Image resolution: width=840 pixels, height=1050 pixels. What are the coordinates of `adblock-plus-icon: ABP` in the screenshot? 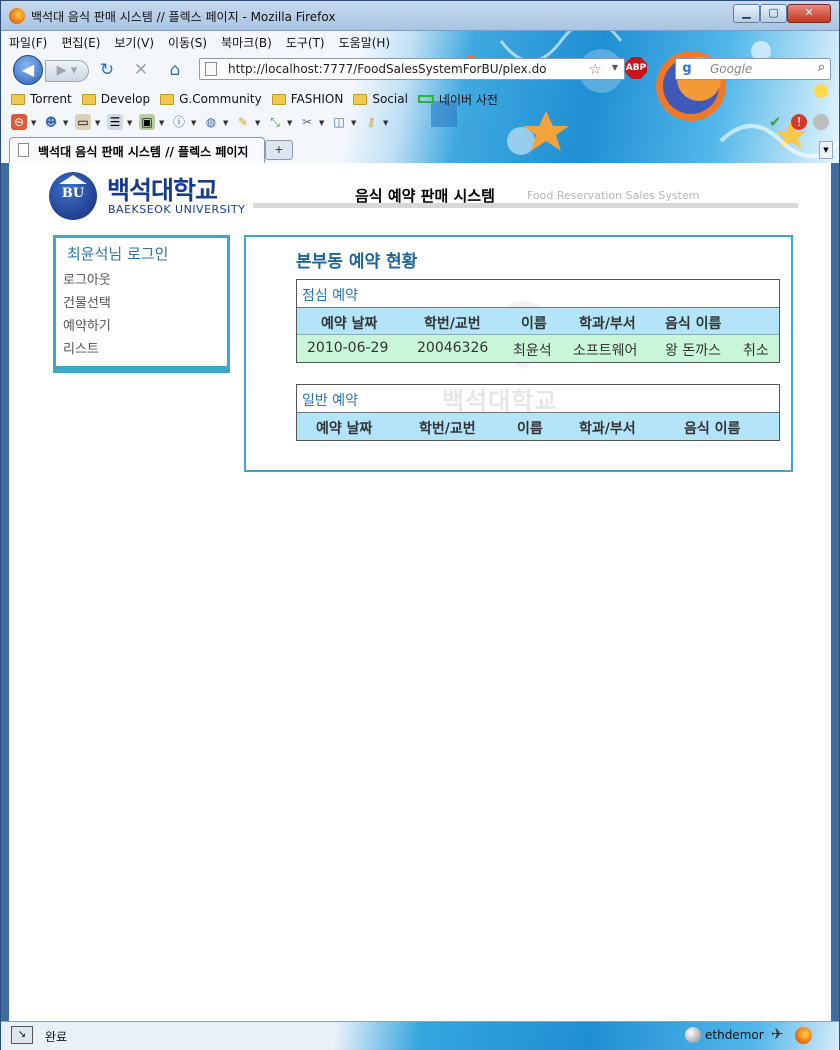 It's located at (636, 68).